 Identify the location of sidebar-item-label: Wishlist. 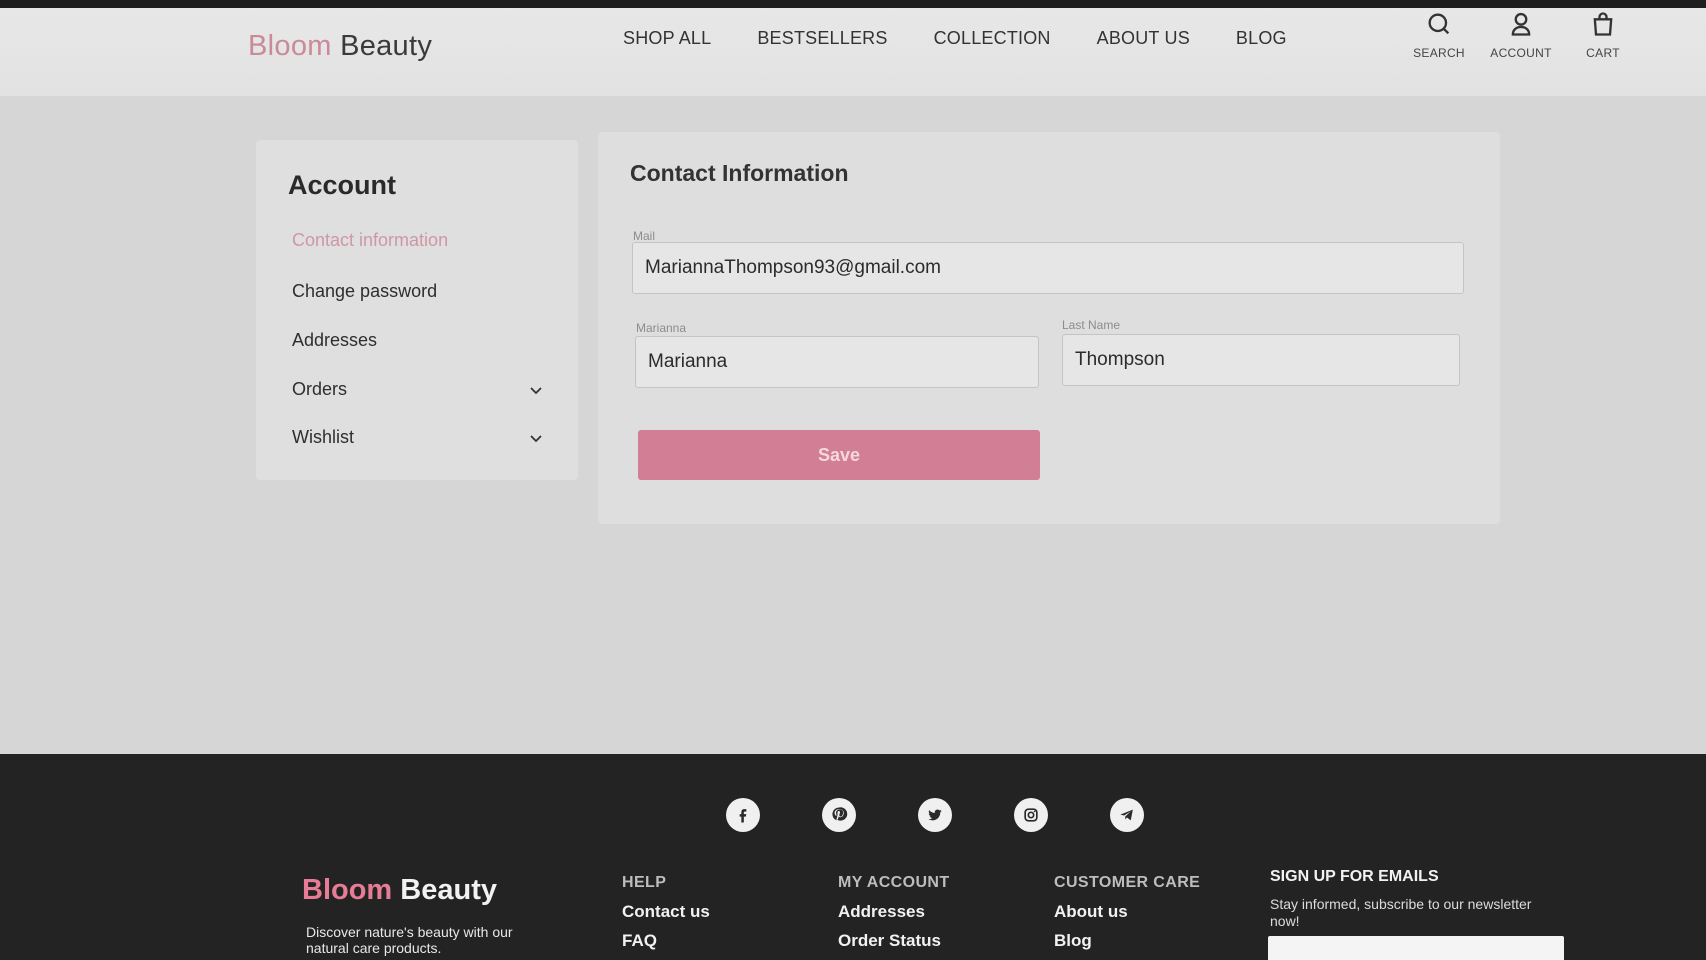
(323, 437).